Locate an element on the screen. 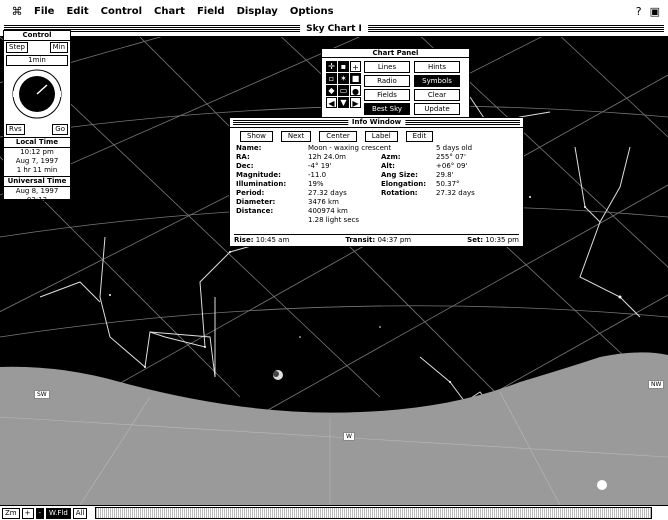 The image size is (668, 520). location-offset: 1 hr 11 min is located at coordinates (37, 170).